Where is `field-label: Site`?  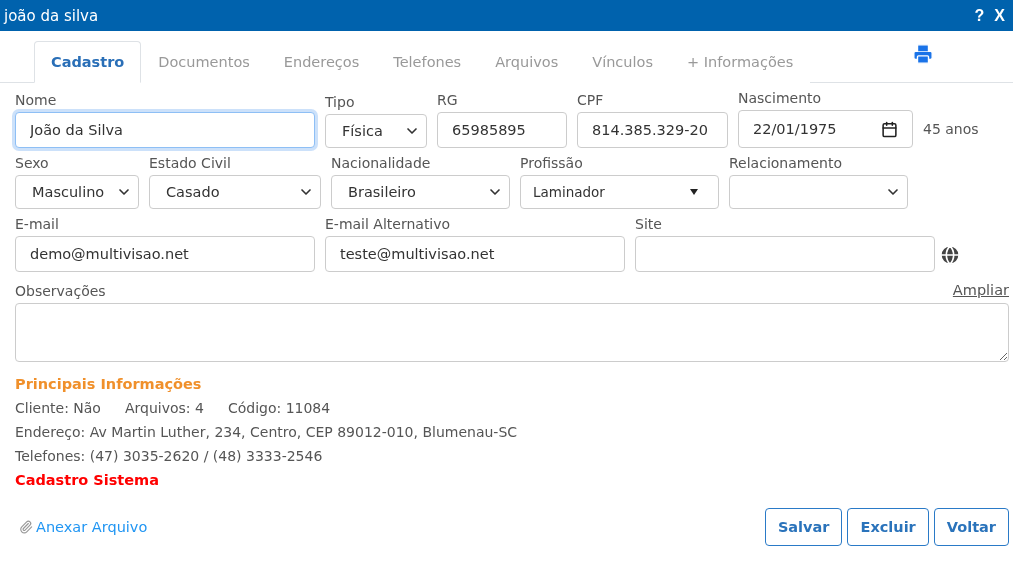
field-label: Site is located at coordinates (649, 224).